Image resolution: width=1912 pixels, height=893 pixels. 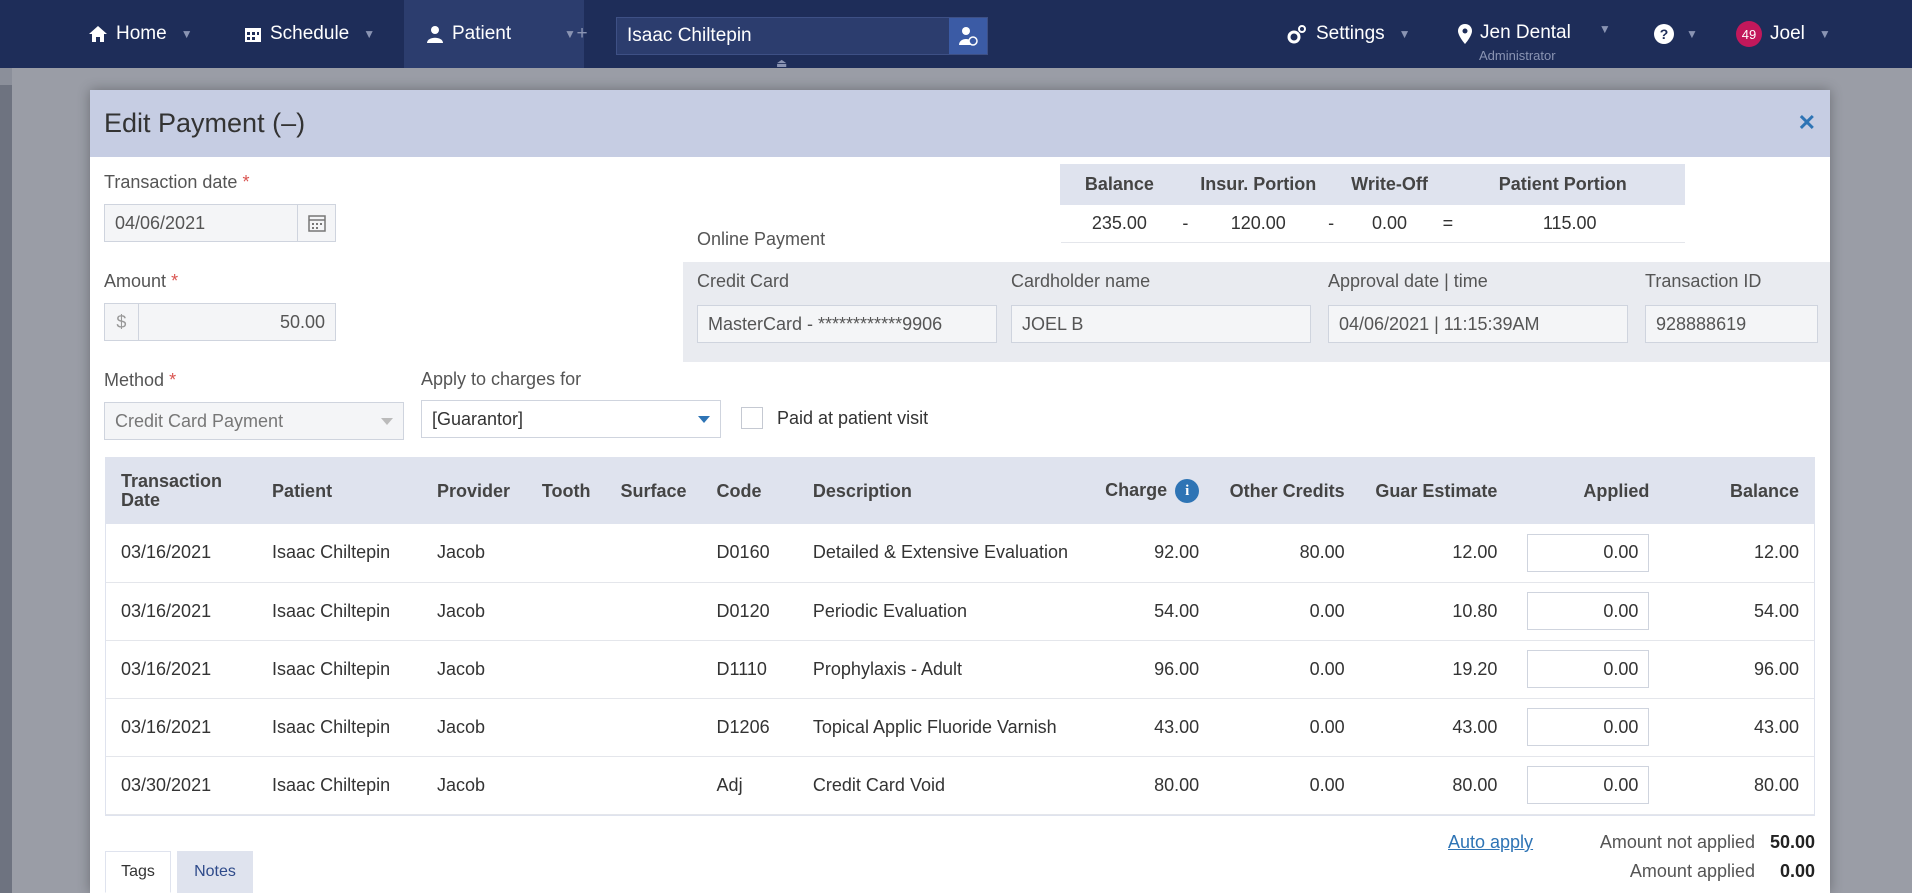 What do you see at coordinates (743, 281) in the screenshot?
I see `credit-card-label: Credit Card` at bounding box center [743, 281].